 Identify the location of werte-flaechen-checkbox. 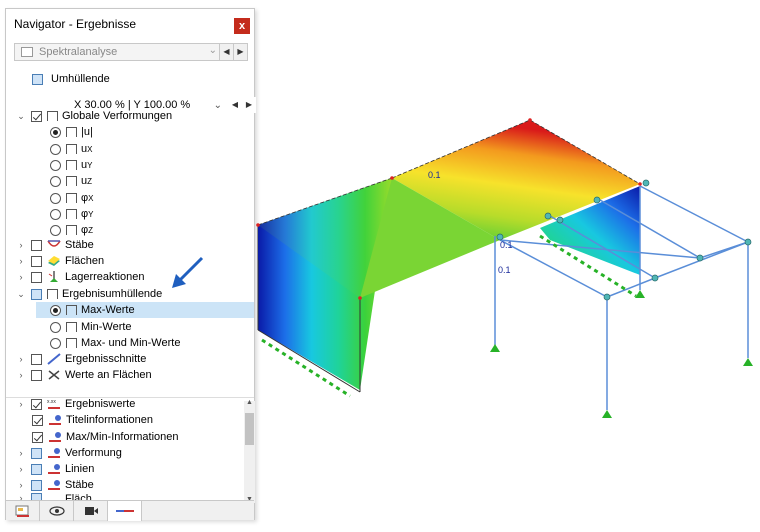
(36, 375).